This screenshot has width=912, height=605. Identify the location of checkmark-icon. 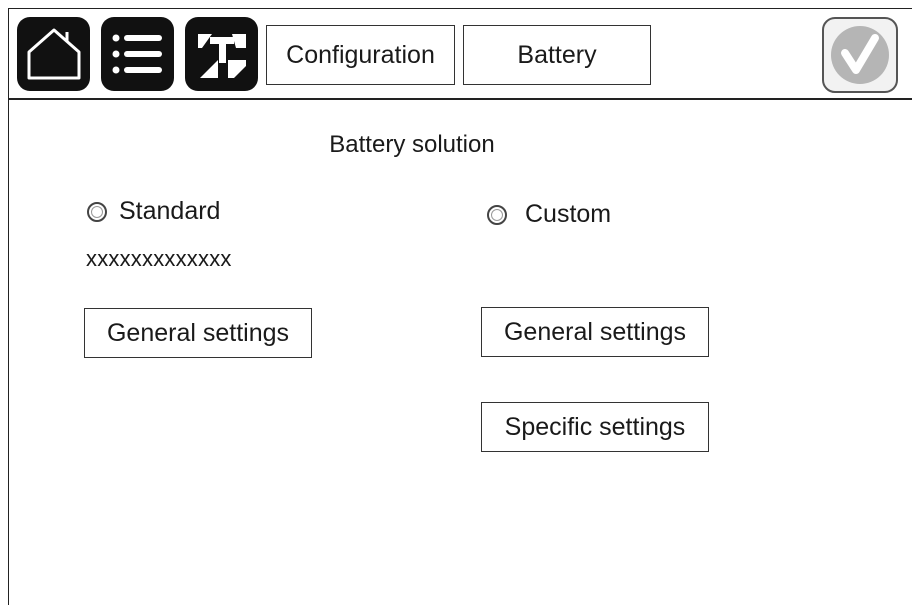
(860, 55).